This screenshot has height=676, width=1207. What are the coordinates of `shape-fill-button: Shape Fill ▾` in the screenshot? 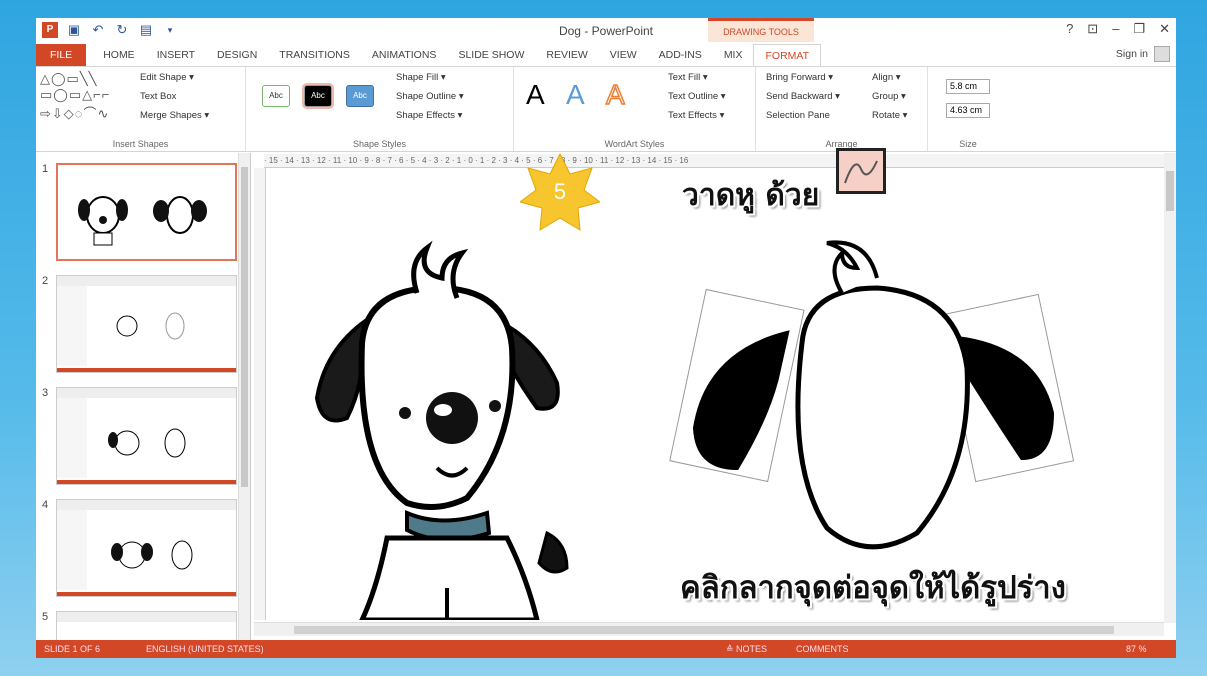 It's located at (421, 77).